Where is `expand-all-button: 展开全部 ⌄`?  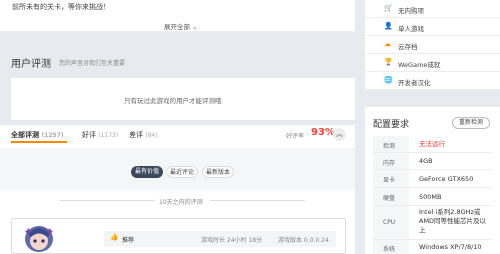 expand-all-button: 展开全部 ⌄ is located at coordinates (181, 26).